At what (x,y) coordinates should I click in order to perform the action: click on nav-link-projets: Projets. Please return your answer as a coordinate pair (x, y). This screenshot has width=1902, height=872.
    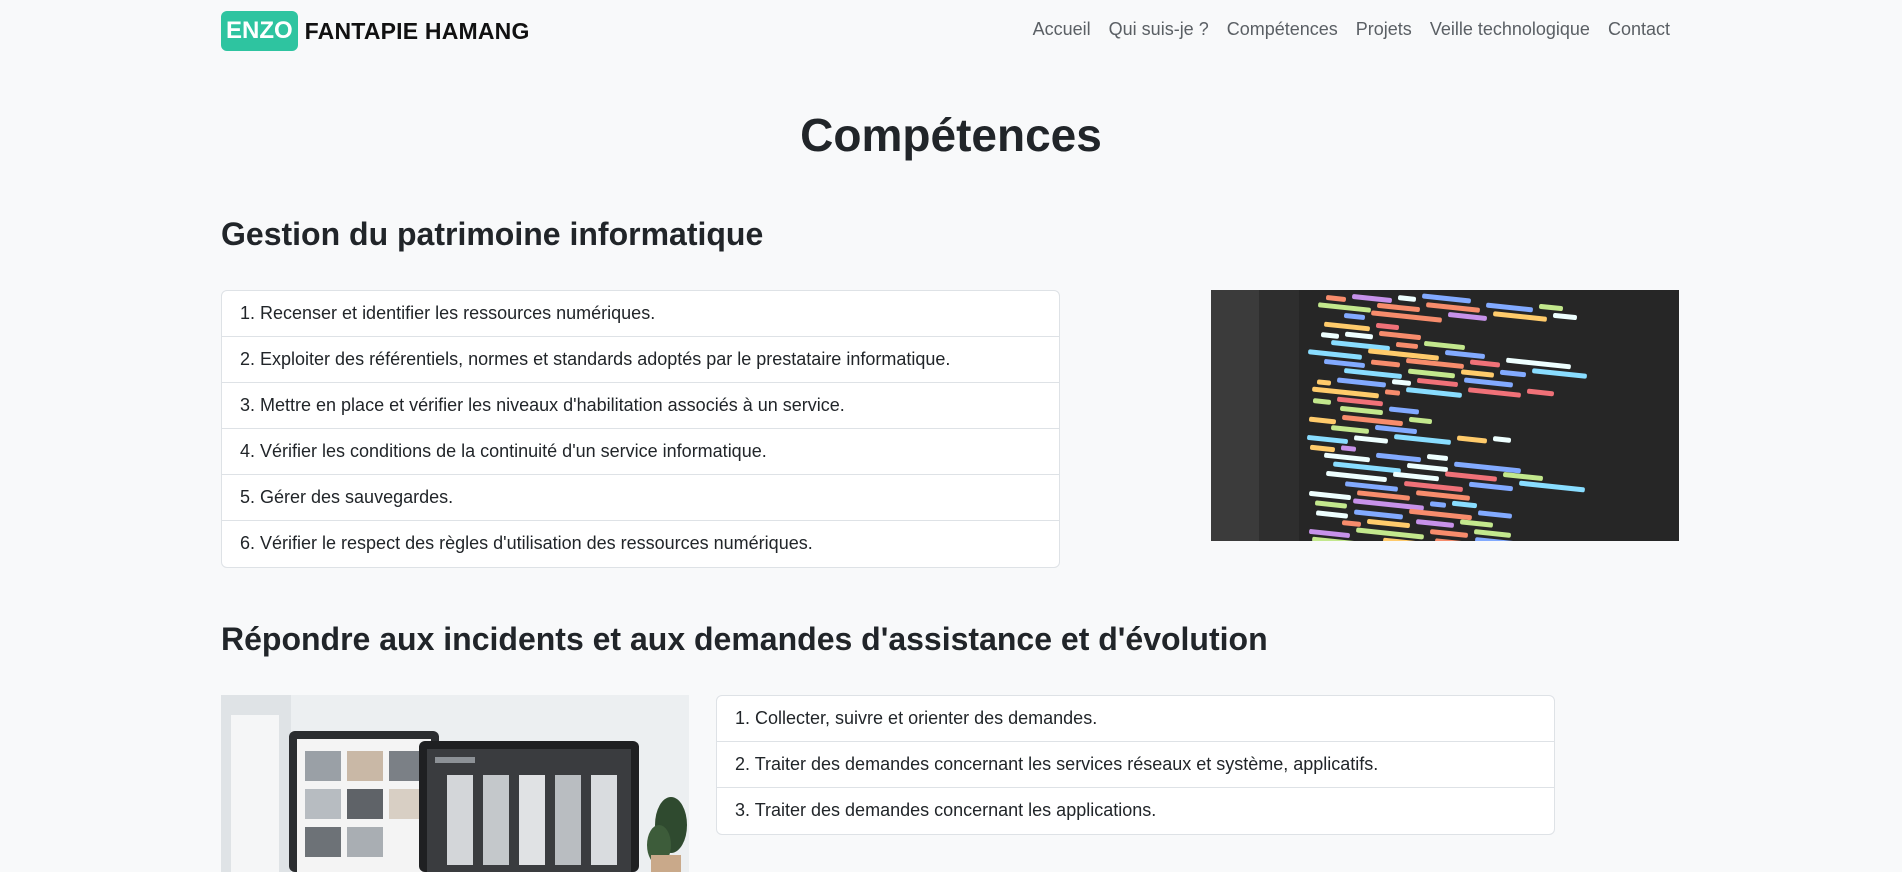
    Looking at the image, I should click on (1384, 29).